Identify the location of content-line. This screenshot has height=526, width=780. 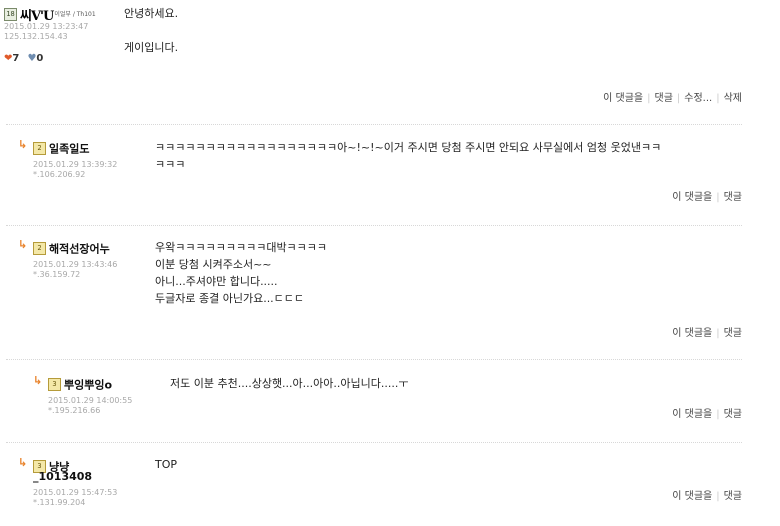
(151, 30).